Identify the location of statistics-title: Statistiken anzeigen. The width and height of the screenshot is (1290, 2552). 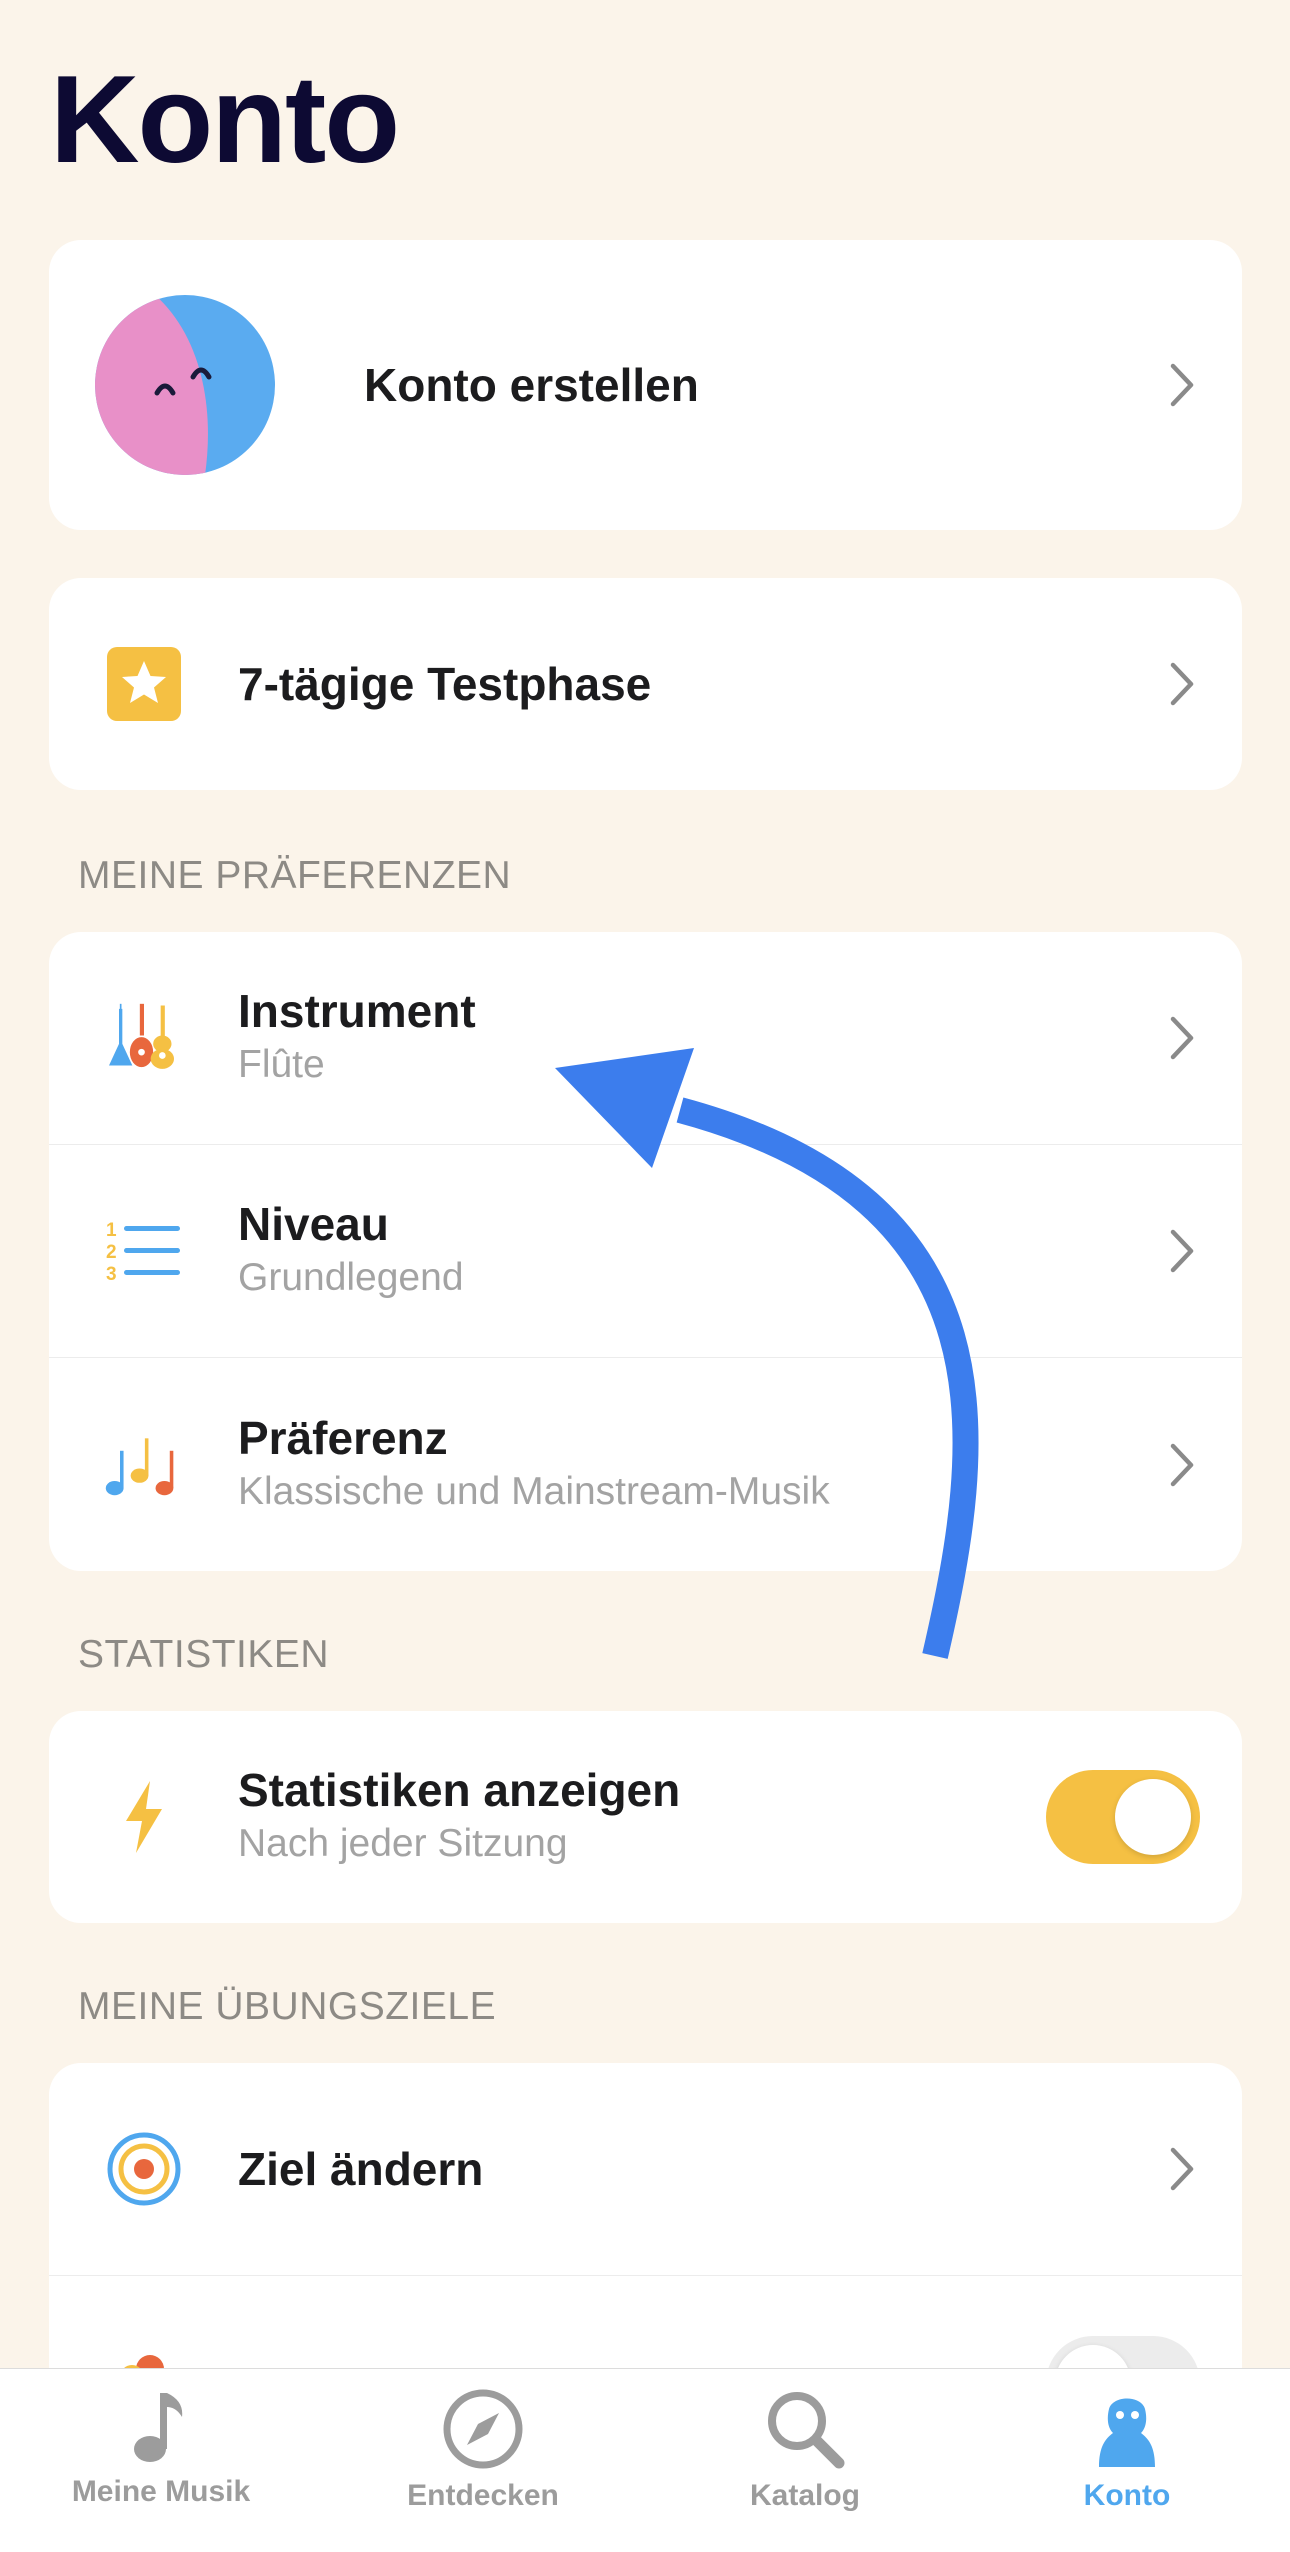
(459, 1790).